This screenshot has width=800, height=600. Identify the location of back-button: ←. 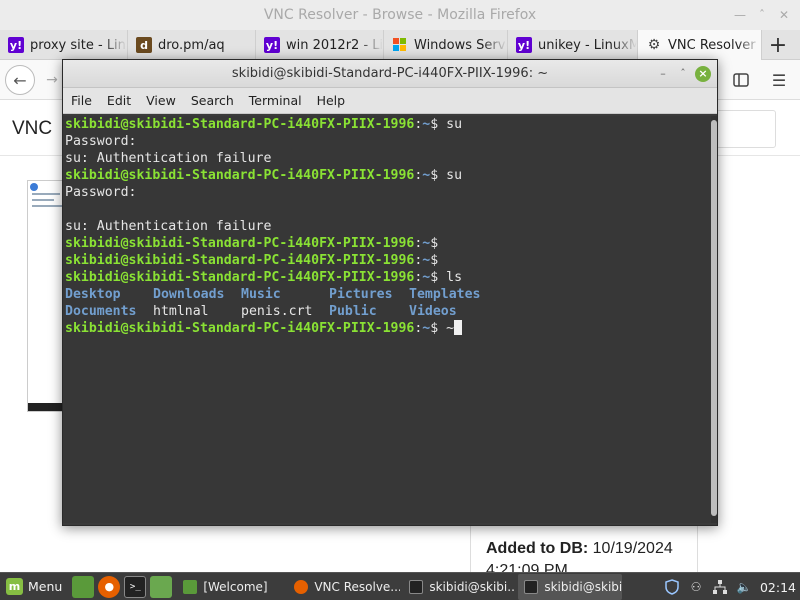
(20, 80).